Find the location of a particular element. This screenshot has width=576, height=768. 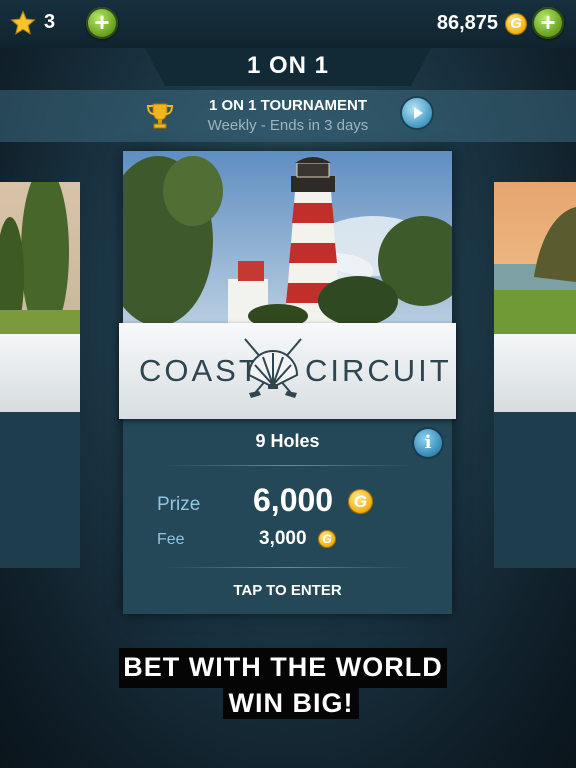

coin-icon: G is located at coordinates (516, 24).